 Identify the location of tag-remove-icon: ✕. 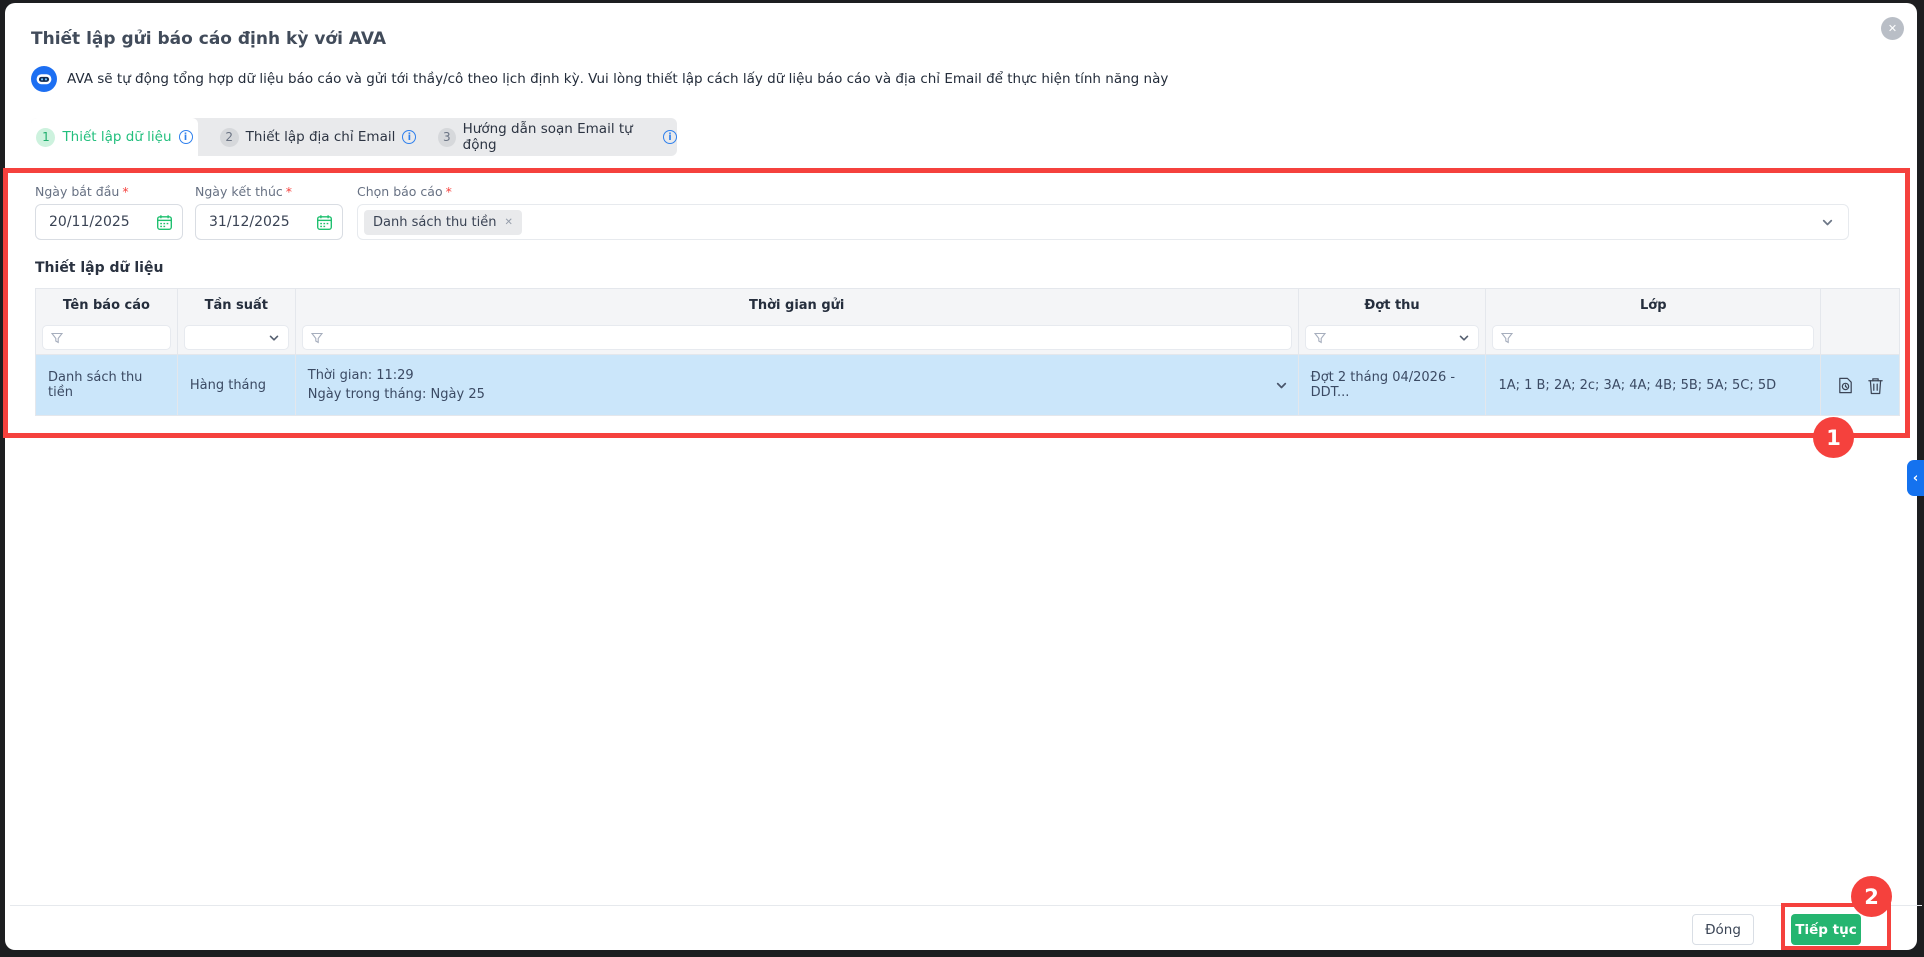
(509, 222).